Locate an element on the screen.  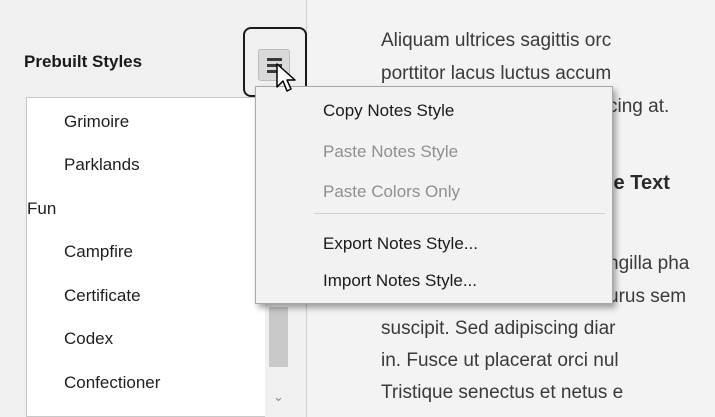
list-item-campfire: Campfire is located at coordinates (98, 252).